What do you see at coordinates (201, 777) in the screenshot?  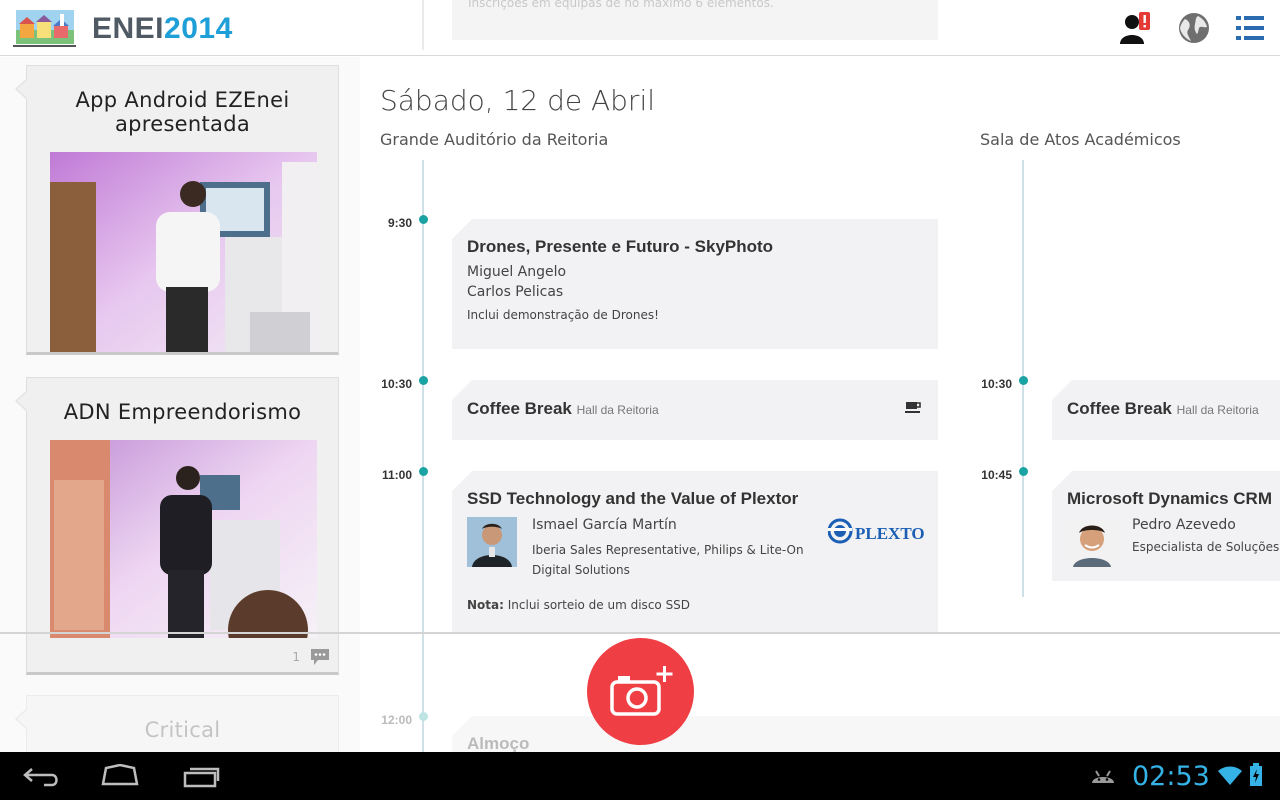 I see `recent-apps-icon` at bounding box center [201, 777].